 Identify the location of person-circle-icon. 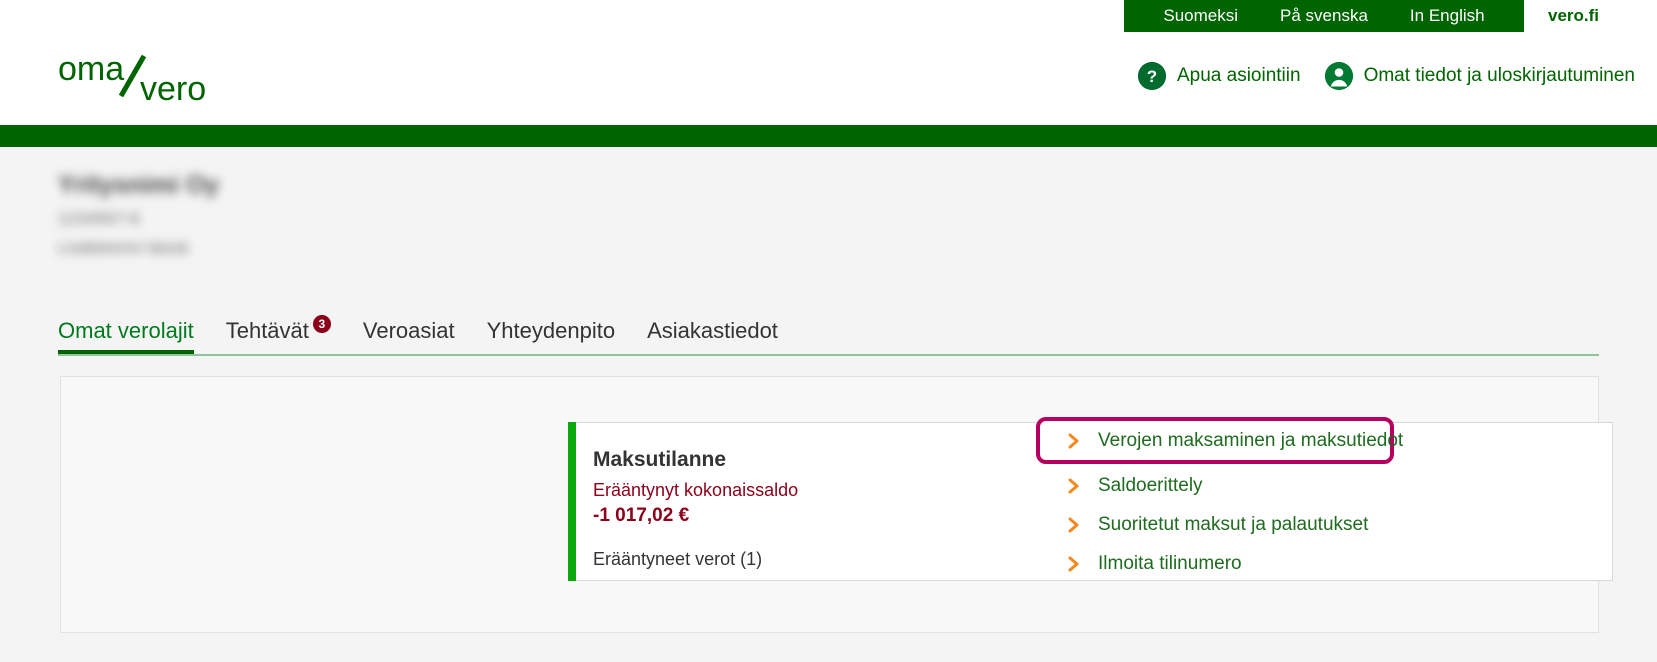
(1338, 76).